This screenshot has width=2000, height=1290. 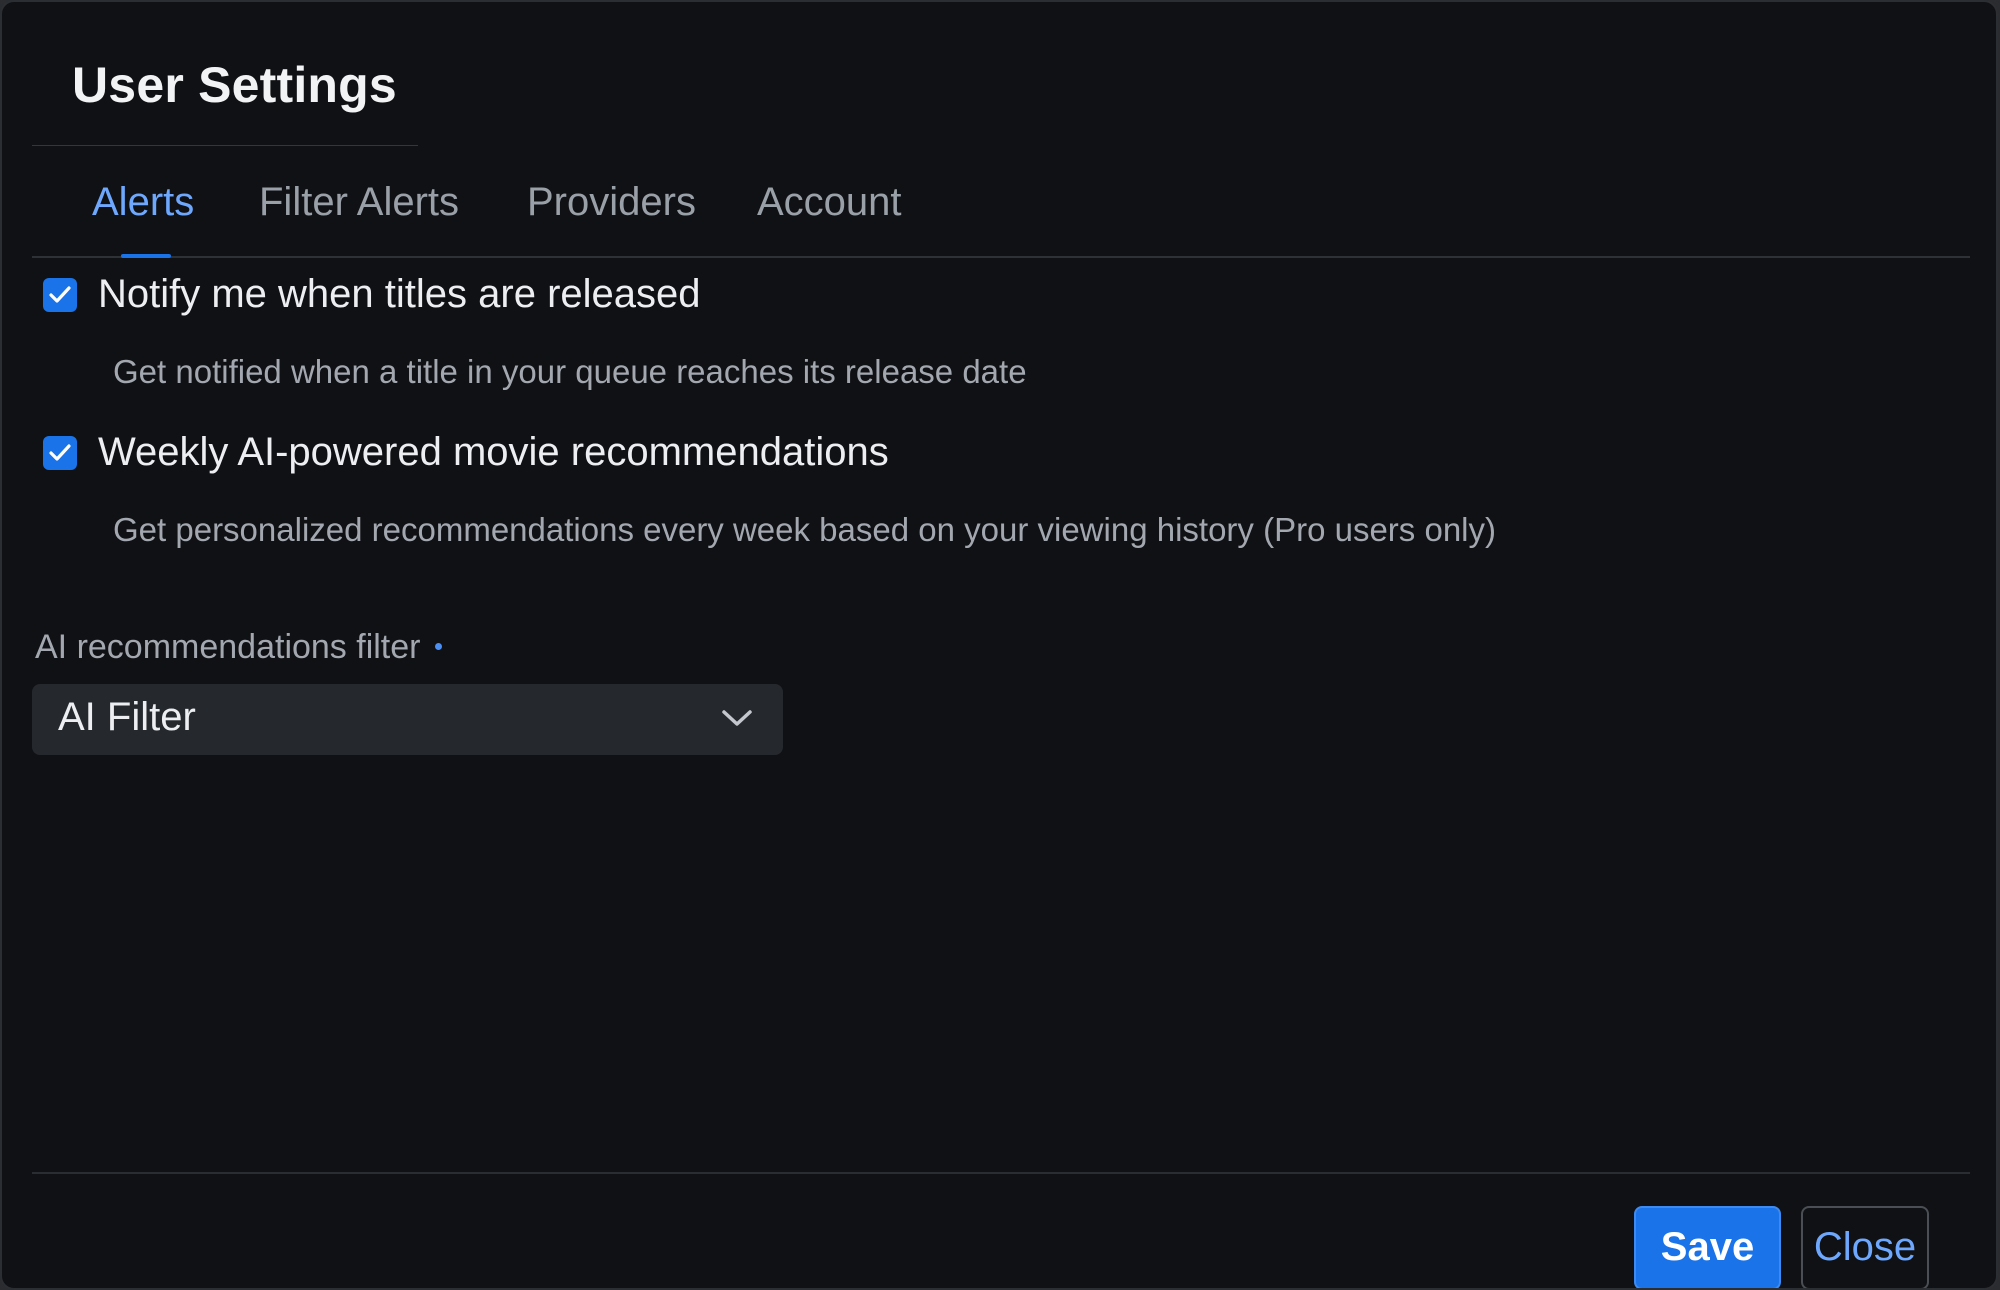 What do you see at coordinates (829, 202) in the screenshot?
I see `tab-account: Account` at bounding box center [829, 202].